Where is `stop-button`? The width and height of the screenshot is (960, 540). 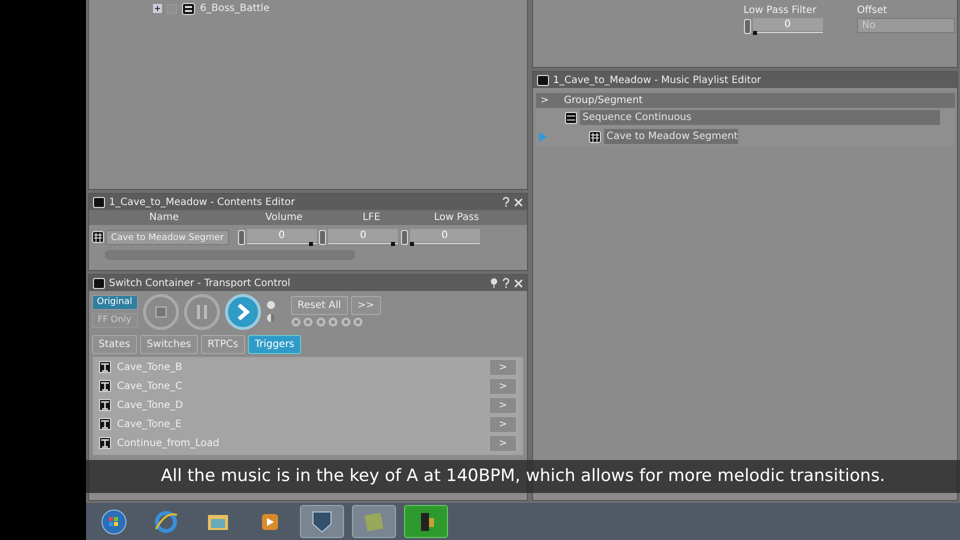 stop-button is located at coordinates (160, 312).